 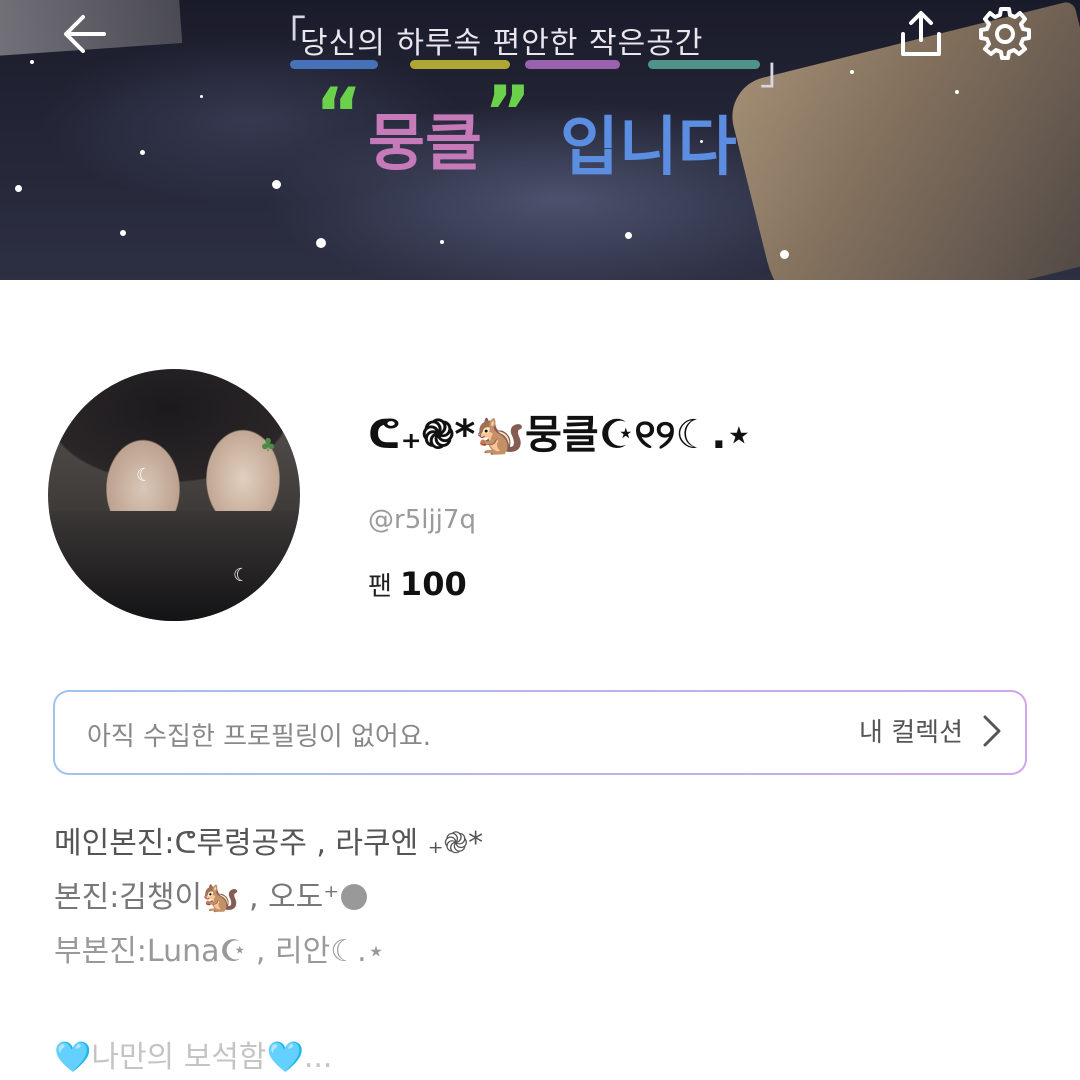 I want to click on bio-line-4-text: 나만의 보석함, so click(x=179, y=1057).